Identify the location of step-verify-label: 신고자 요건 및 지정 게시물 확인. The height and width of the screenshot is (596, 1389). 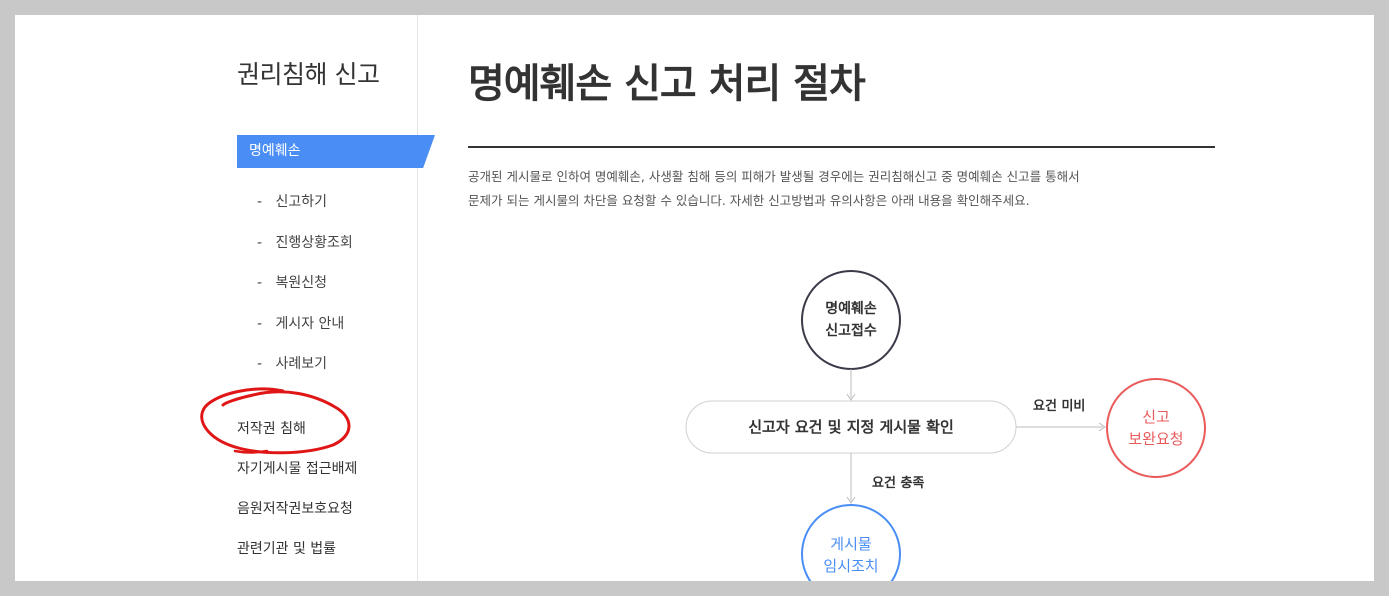
(851, 427).